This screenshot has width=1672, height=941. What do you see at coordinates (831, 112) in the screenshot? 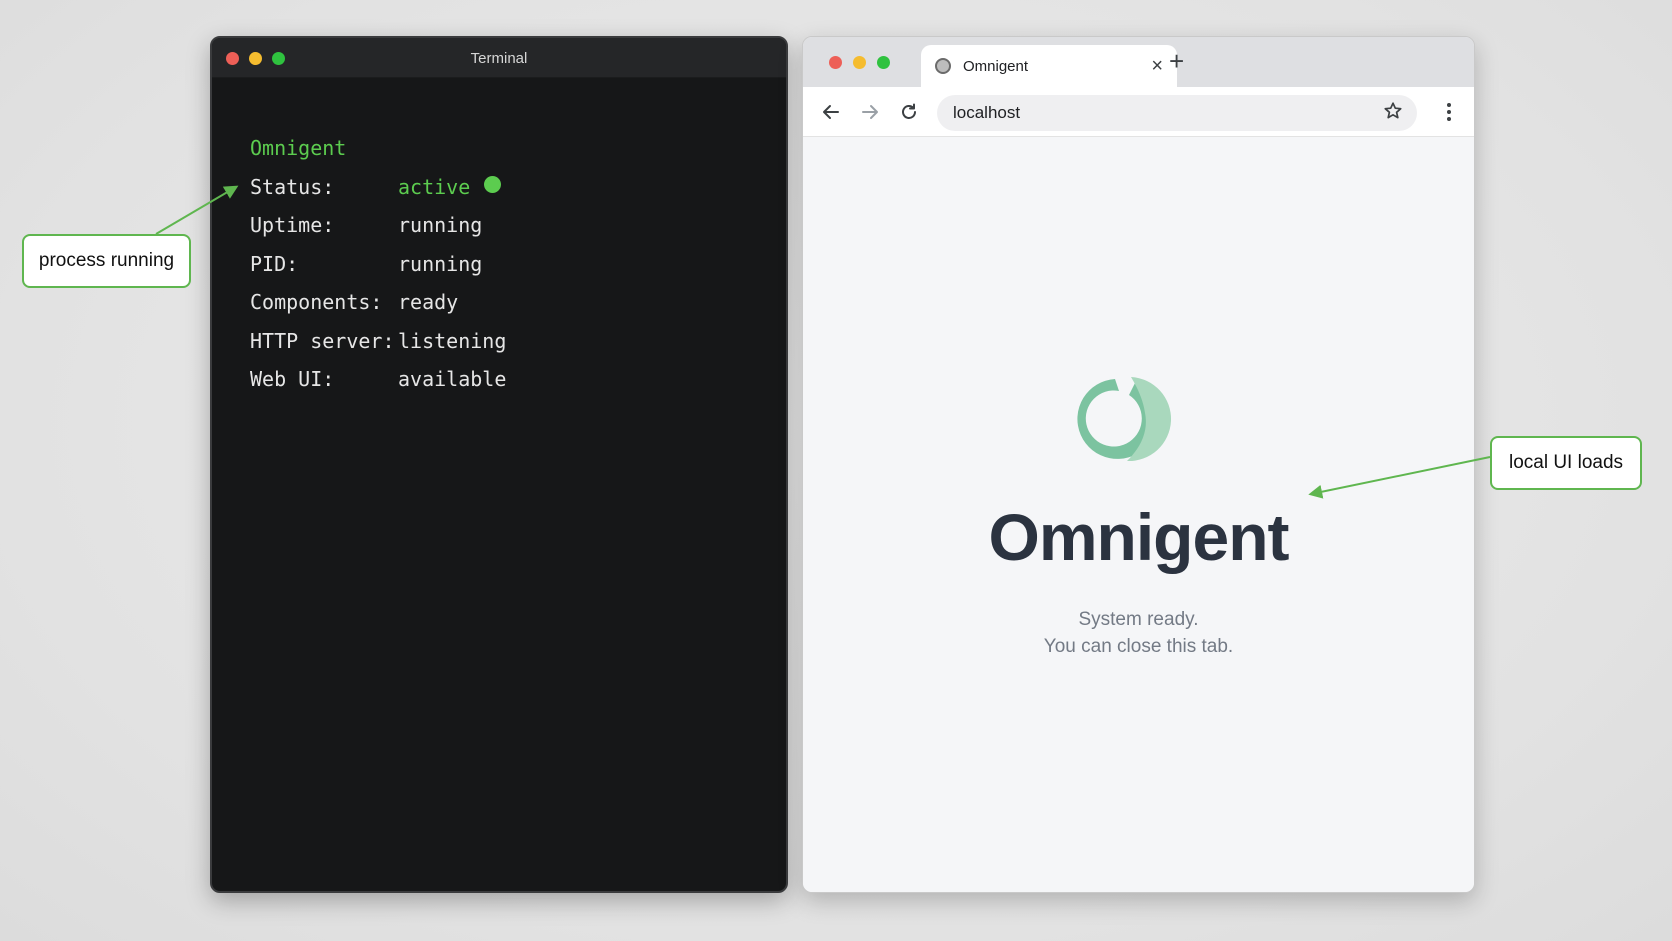
I see `arrow-left-icon` at bounding box center [831, 112].